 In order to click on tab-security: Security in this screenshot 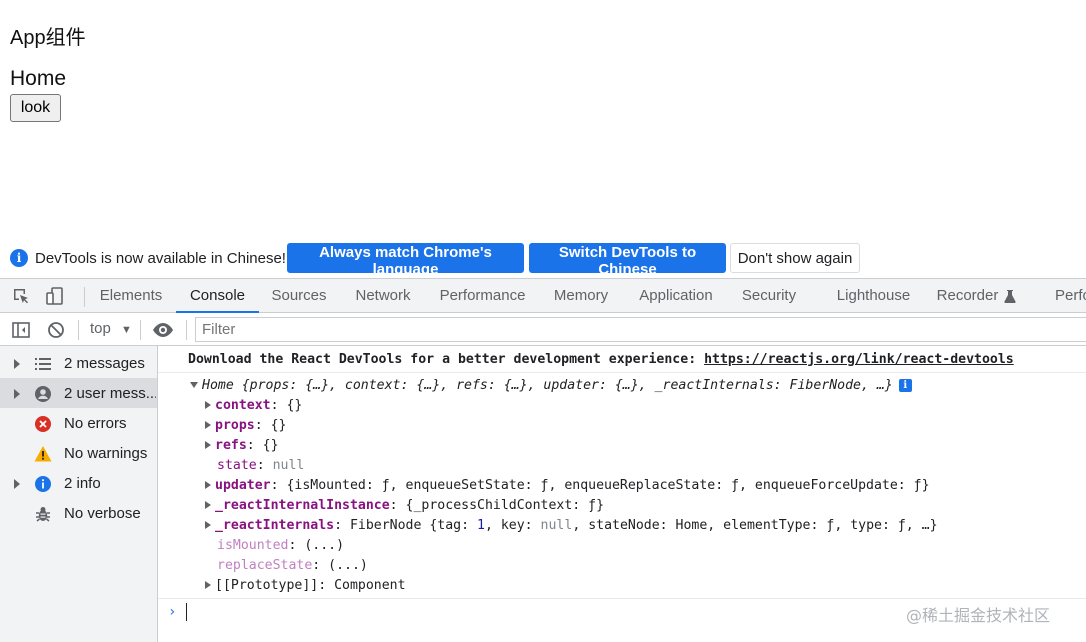, I will do `click(769, 296)`.